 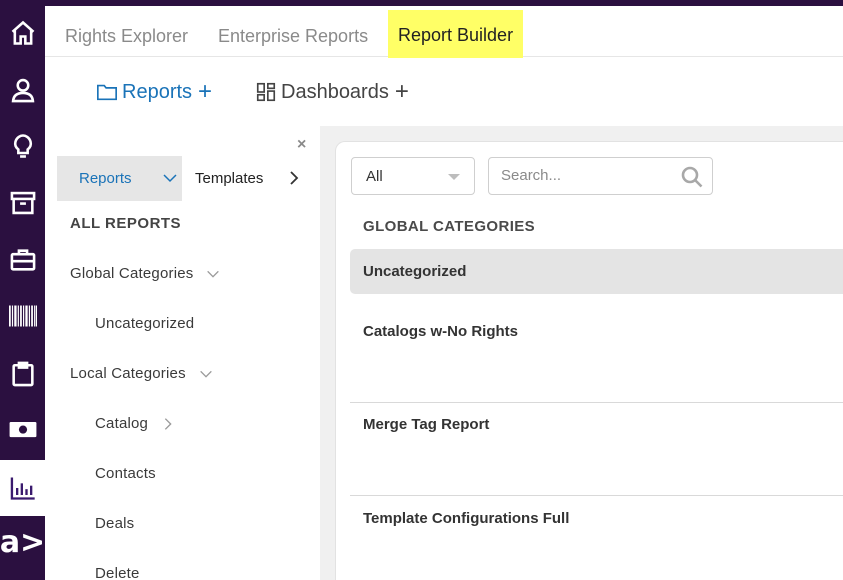 I want to click on search-input, so click(x=591, y=175).